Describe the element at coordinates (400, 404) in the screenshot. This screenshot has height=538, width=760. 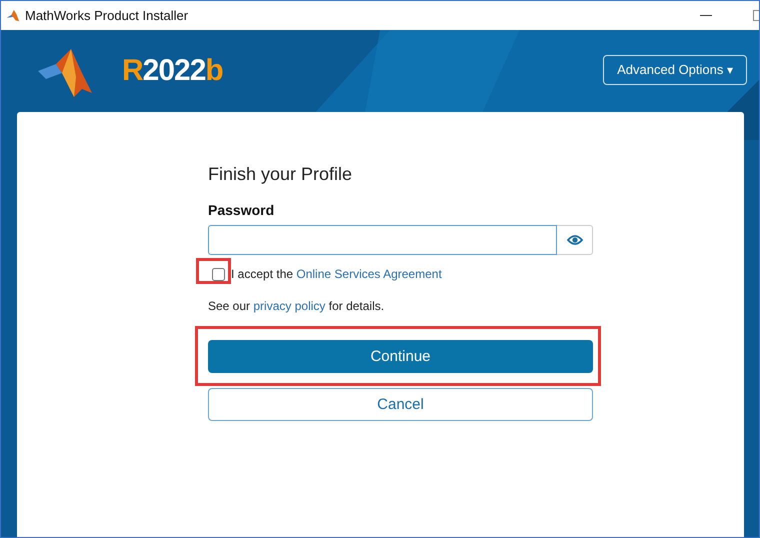
I see `cancel-button: Cancel` at that location.